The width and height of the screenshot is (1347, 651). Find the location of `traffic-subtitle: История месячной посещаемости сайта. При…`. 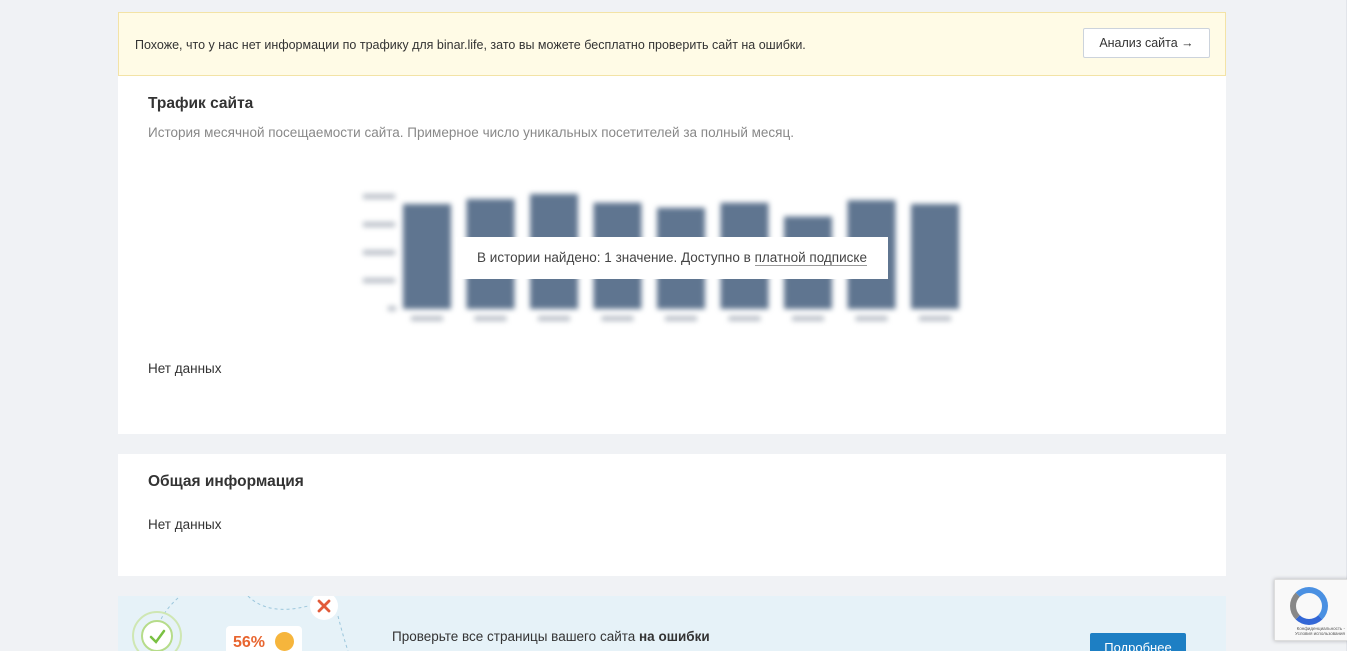

traffic-subtitle: История месячной посещаемости сайта. При… is located at coordinates (471, 132).